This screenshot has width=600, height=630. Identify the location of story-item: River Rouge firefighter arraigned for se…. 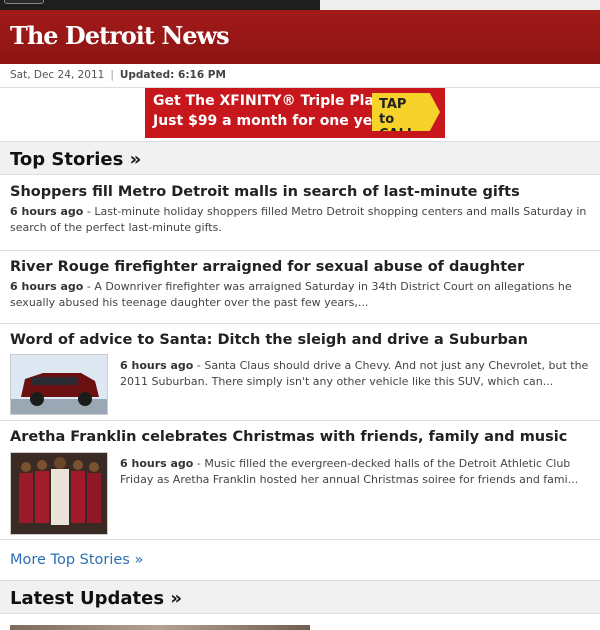
(300, 287).